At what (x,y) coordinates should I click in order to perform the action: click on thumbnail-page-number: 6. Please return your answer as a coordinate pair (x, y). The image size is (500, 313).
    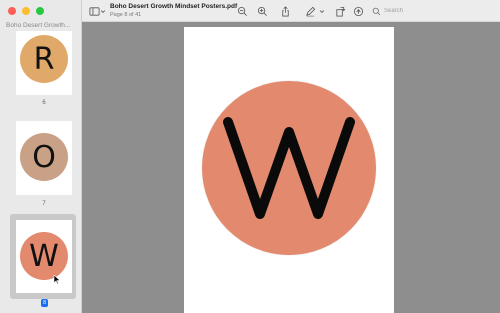
    Looking at the image, I should click on (44, 103).